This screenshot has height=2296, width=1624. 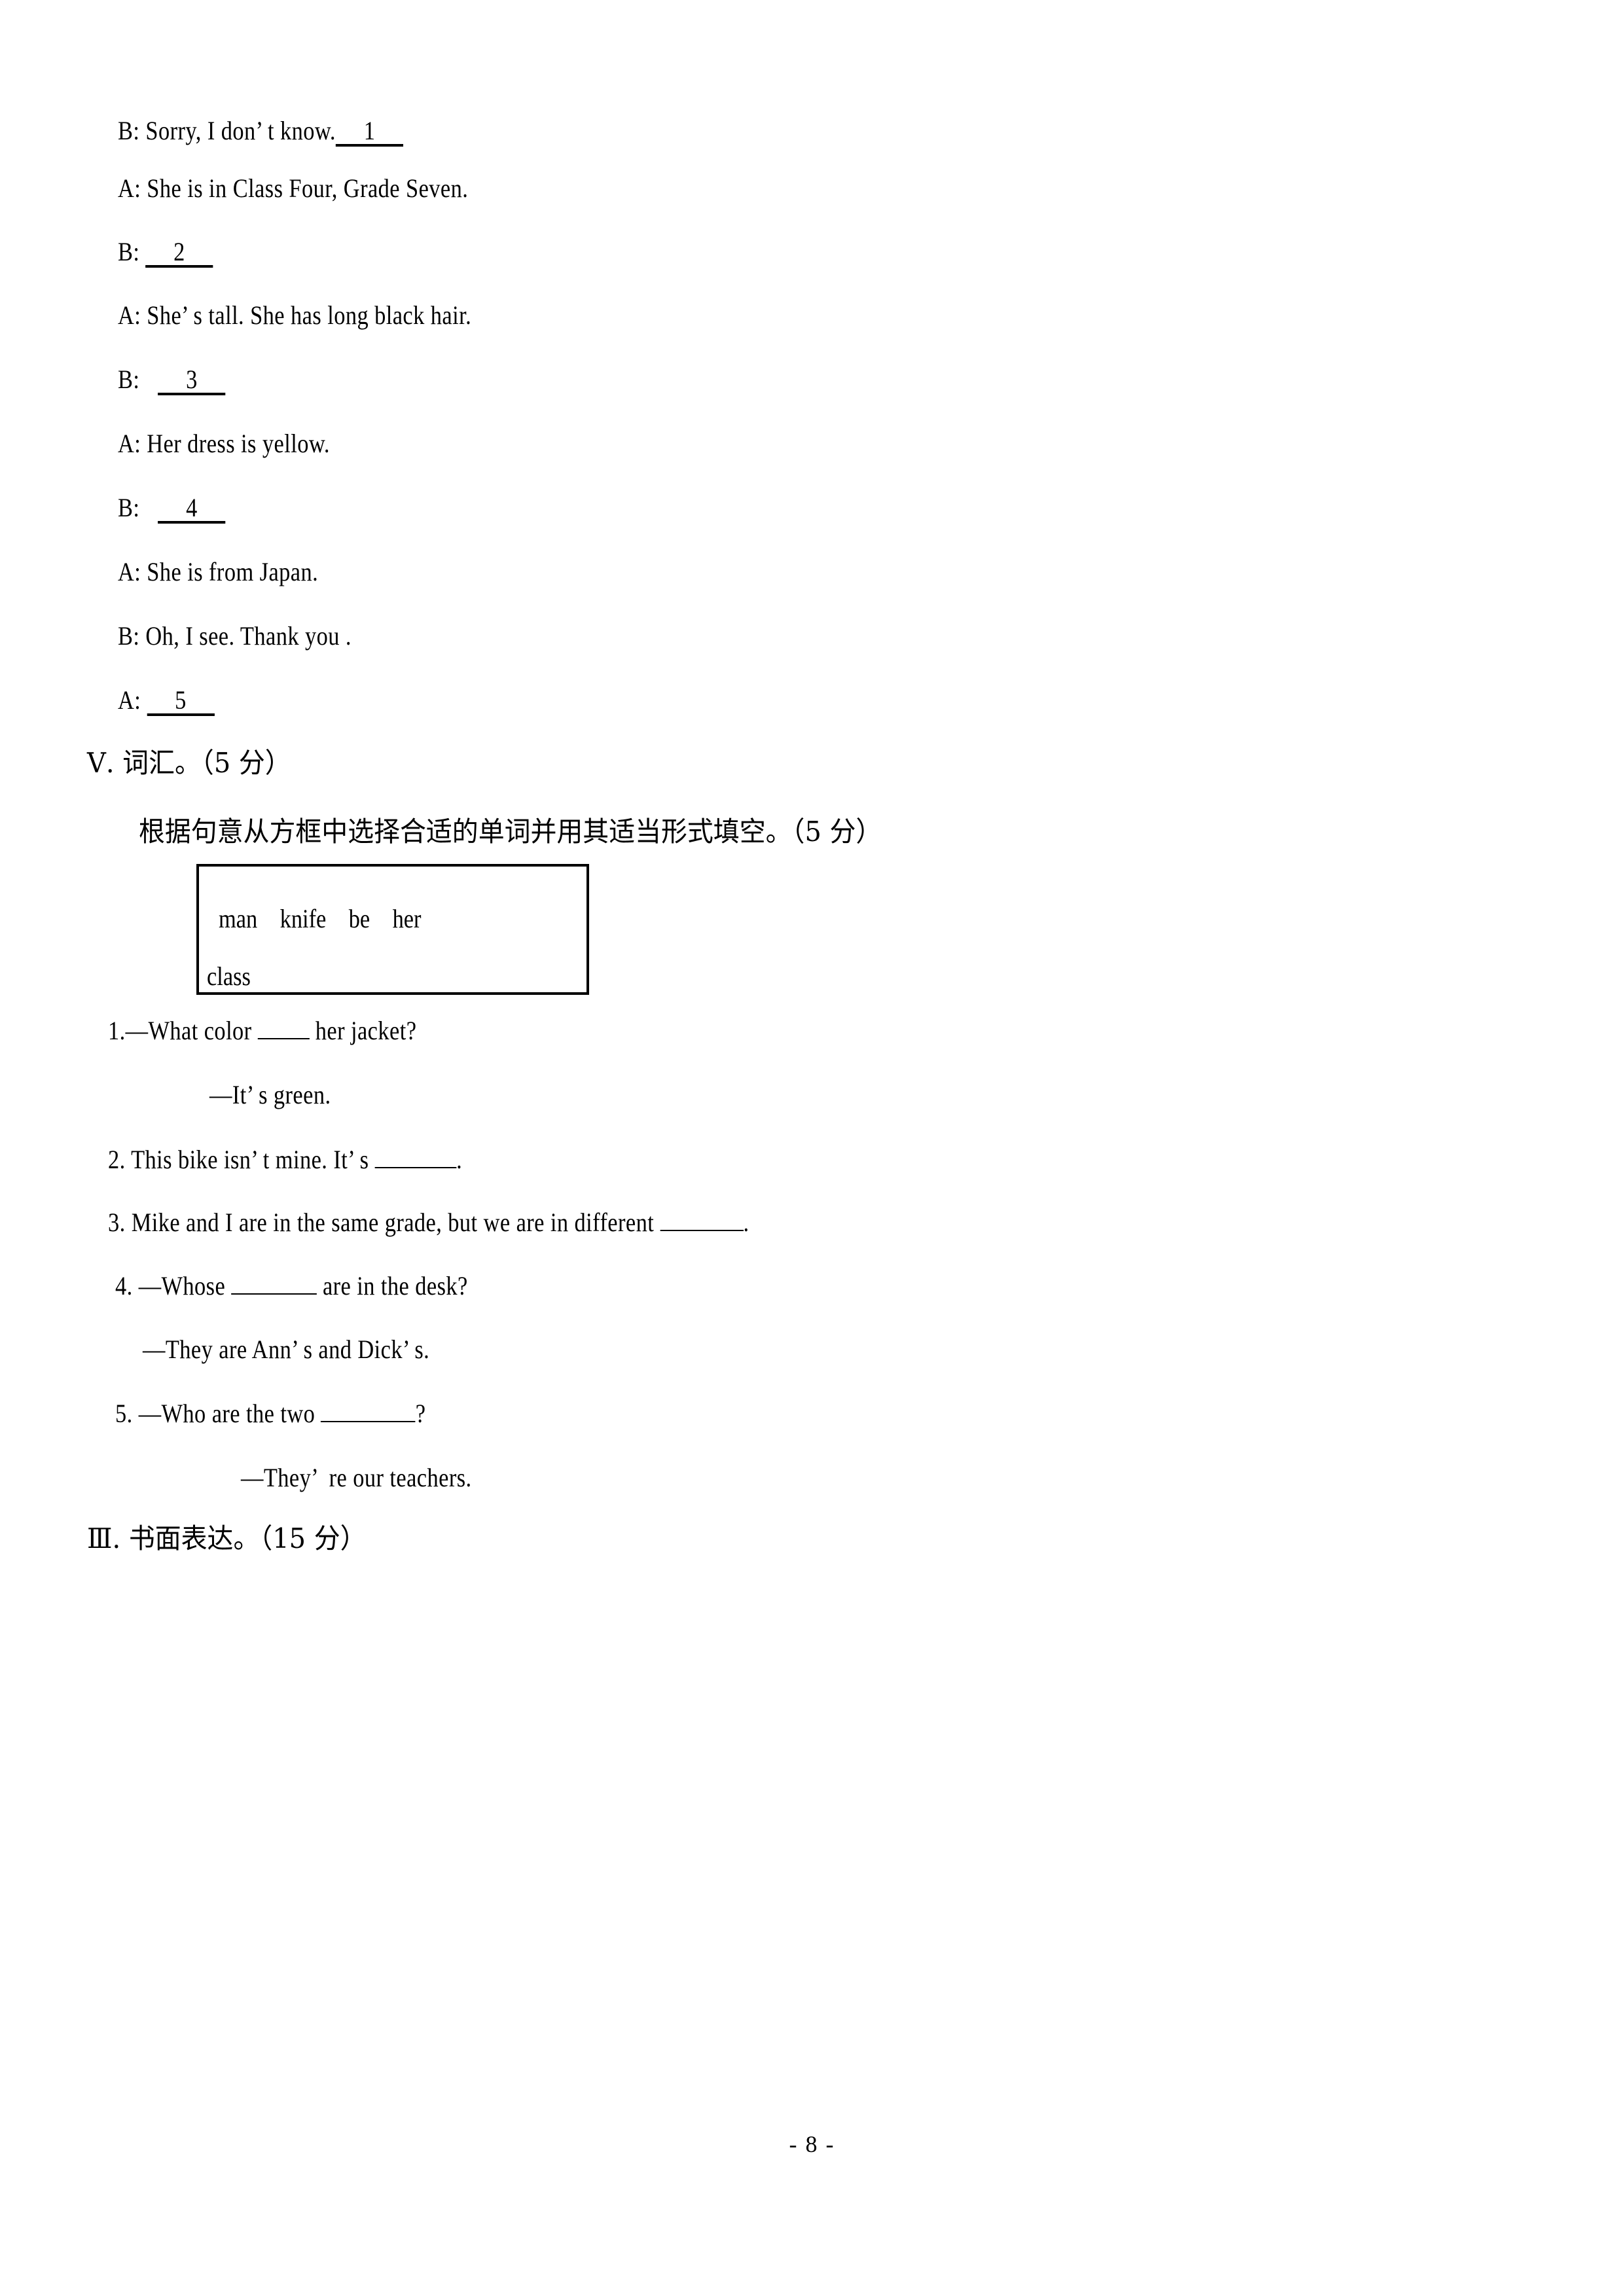 I want to click on vocab-question: 2. This bike isn’ t mine. It’ s ., so click(x=285, y=1160).